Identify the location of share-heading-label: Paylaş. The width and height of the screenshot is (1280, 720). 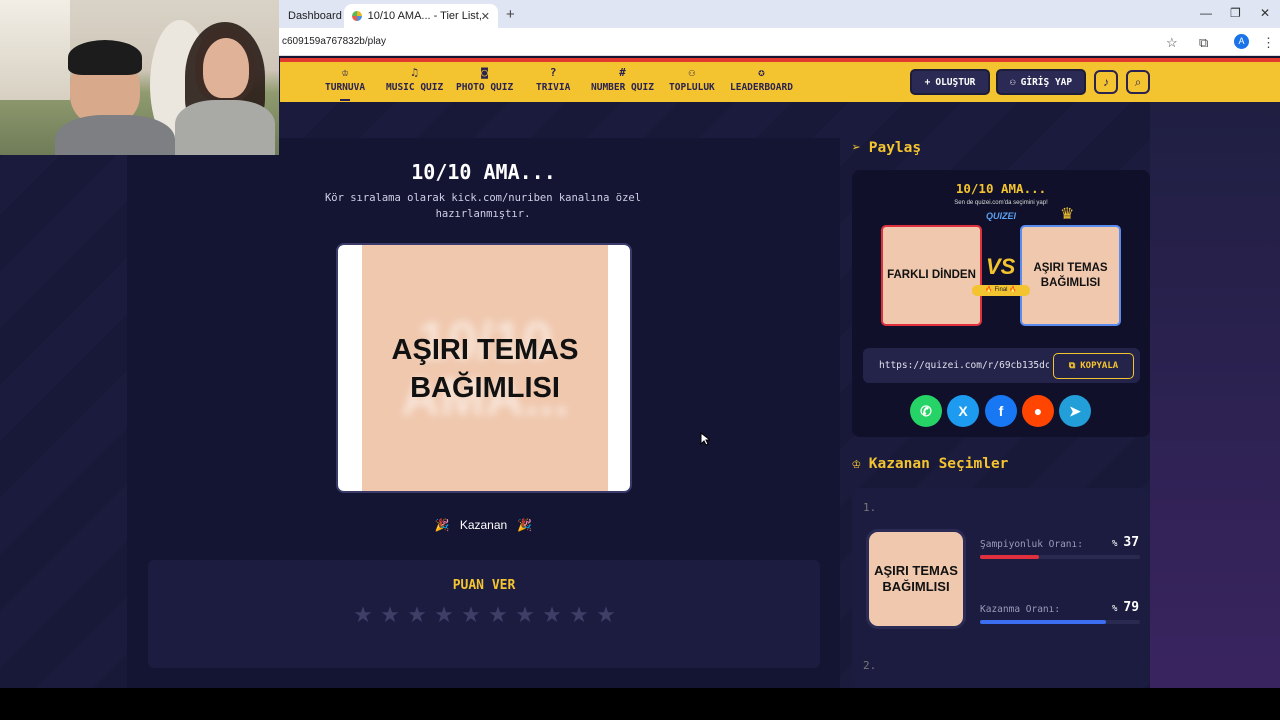
(895, 148).